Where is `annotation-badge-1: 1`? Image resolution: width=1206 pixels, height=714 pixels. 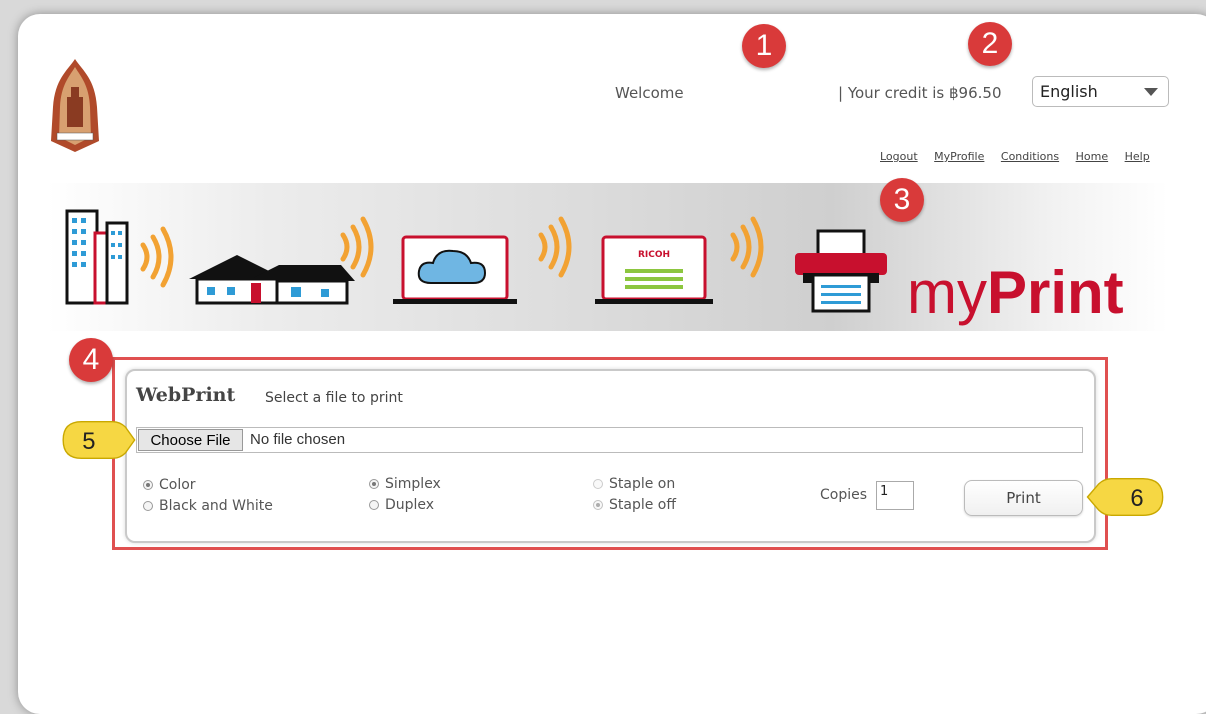 annotation-badge-1: 1 is located at coordinates (764, 46).